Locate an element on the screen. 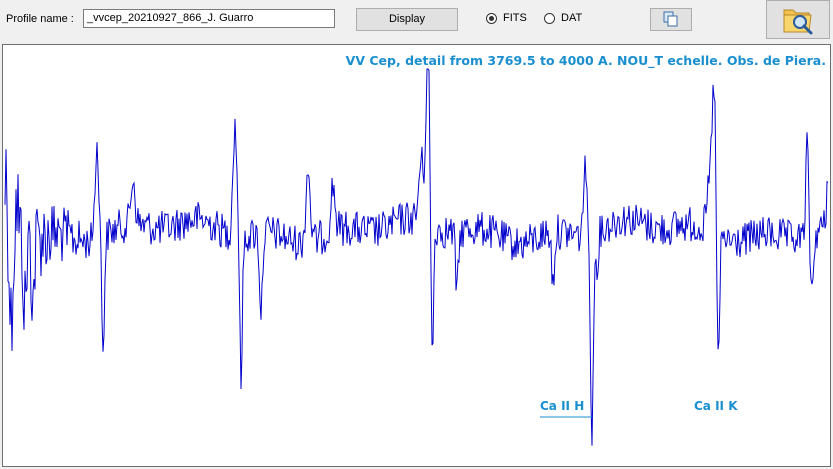 This screenshot has height=469, width=833. display-button: Display is located at coordinates (407, 19).